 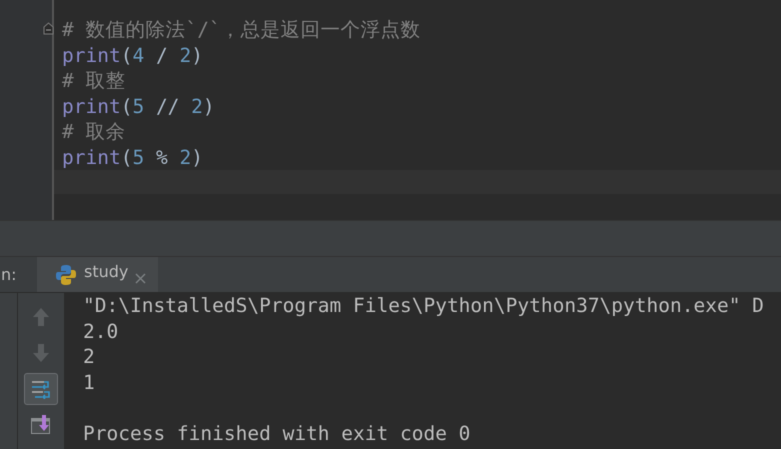 I want to click on python-icon, so click(x=66, y=275).